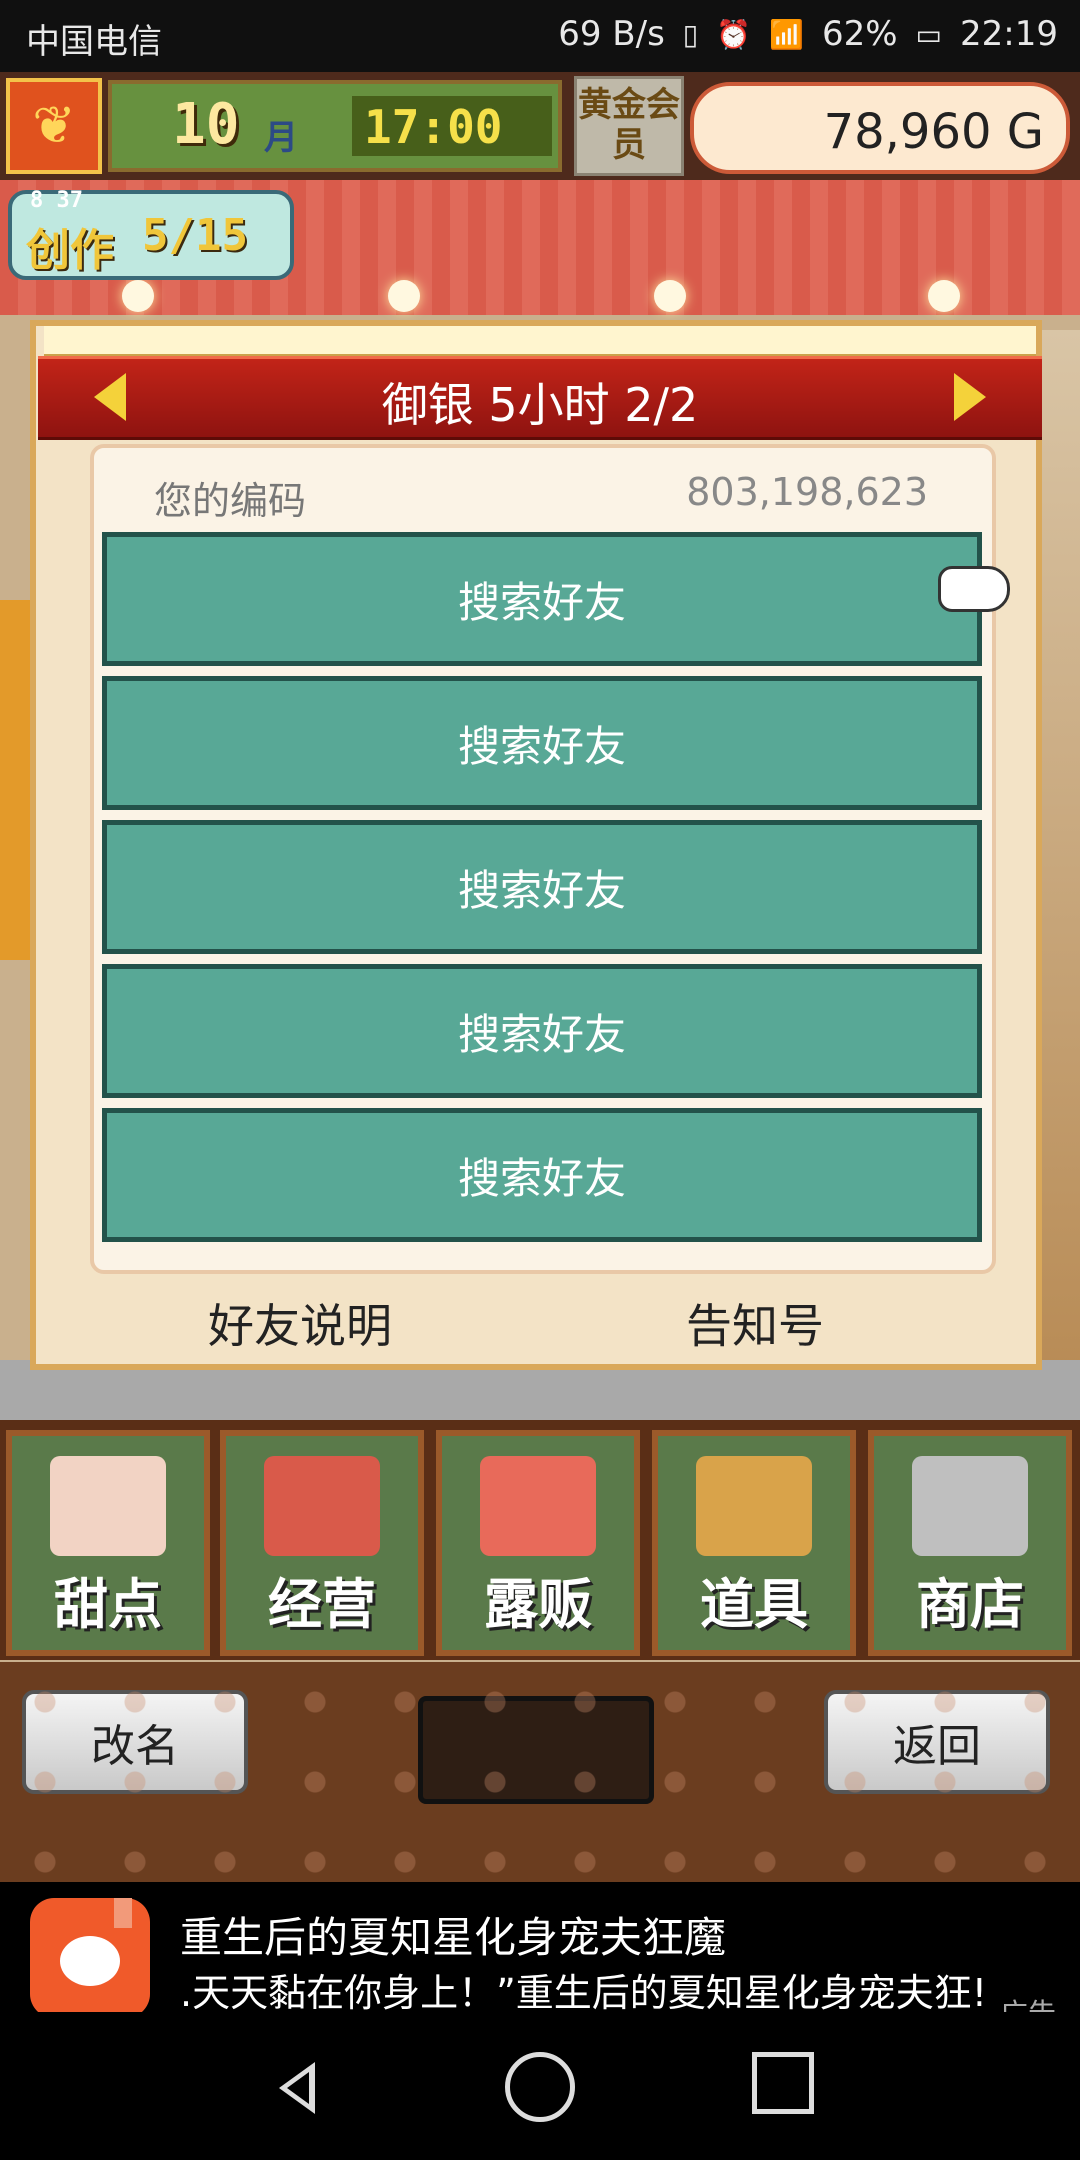 The image size is (1080, 2160). Describe the element at coordinates (542, 1031) in the screenshot. I see `search-friend-button-4: 搜索好友` at that location.